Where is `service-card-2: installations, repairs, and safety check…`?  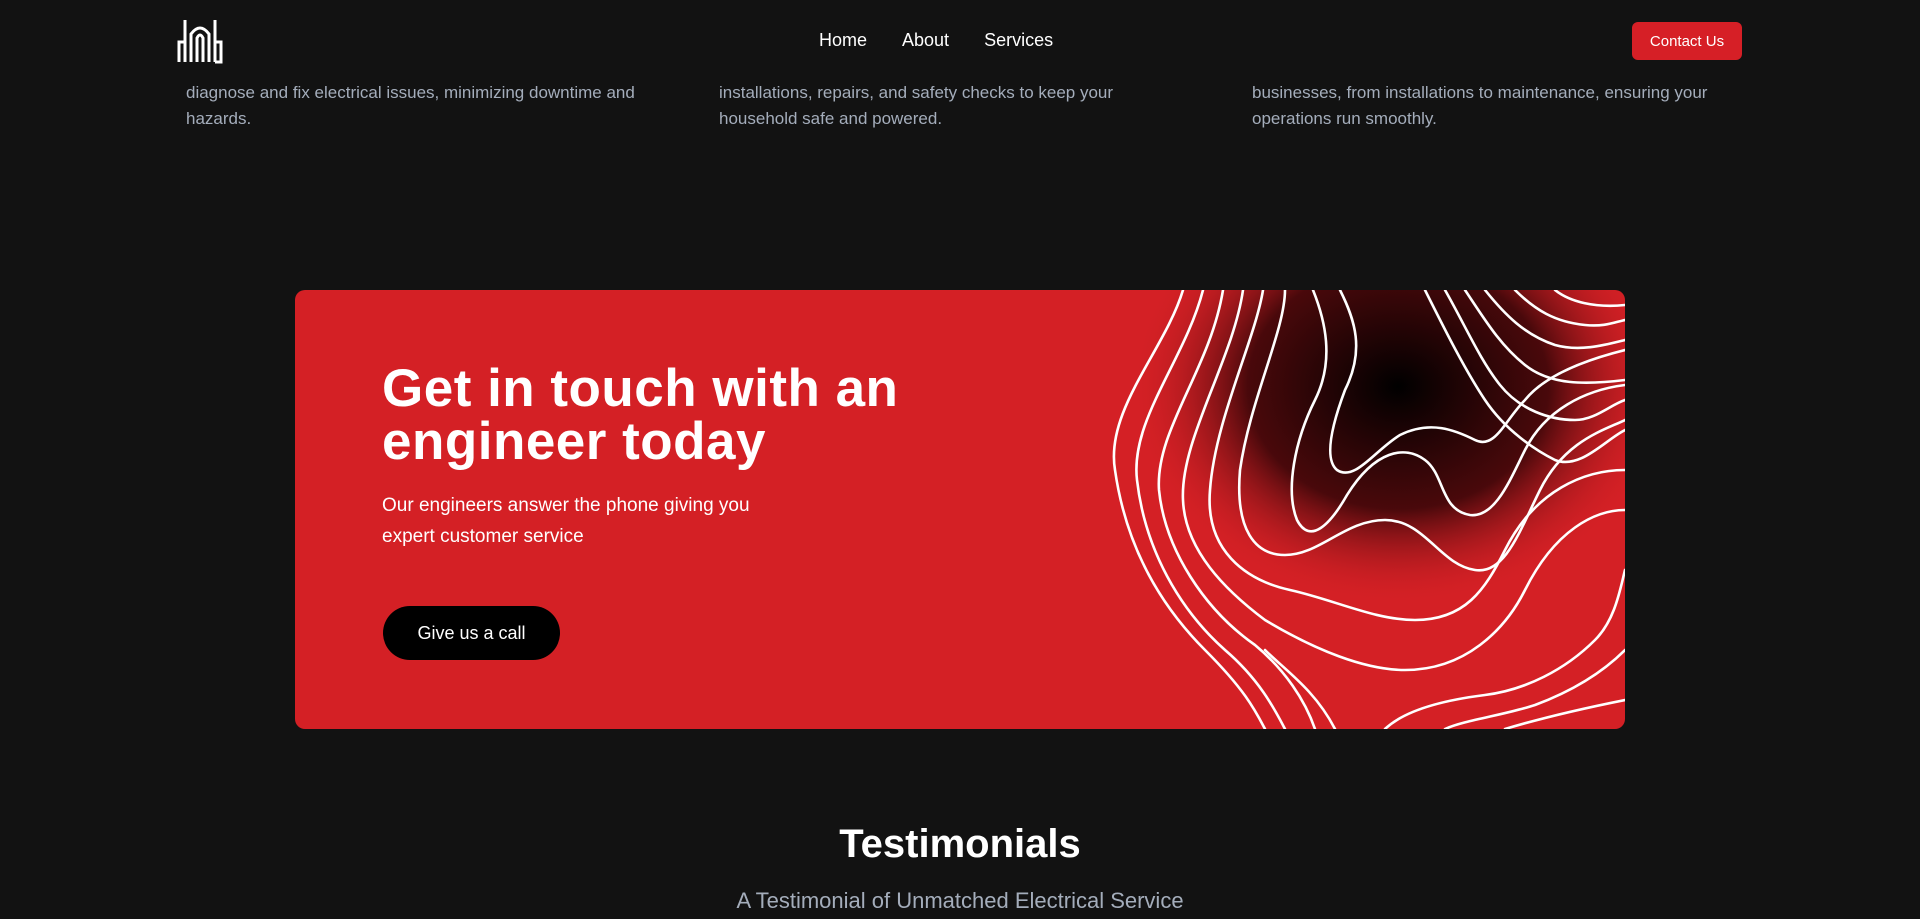
service-card-2: installations, repairs, and safety check… is located at coordinates (939, 106).